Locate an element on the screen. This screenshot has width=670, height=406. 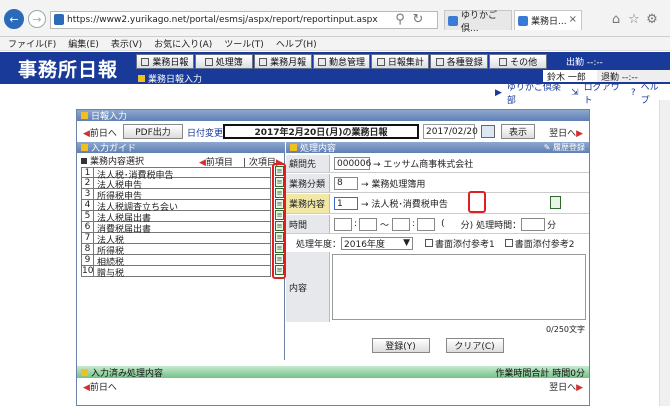
star-icon: ☆ is located at coordinates (634, 20).